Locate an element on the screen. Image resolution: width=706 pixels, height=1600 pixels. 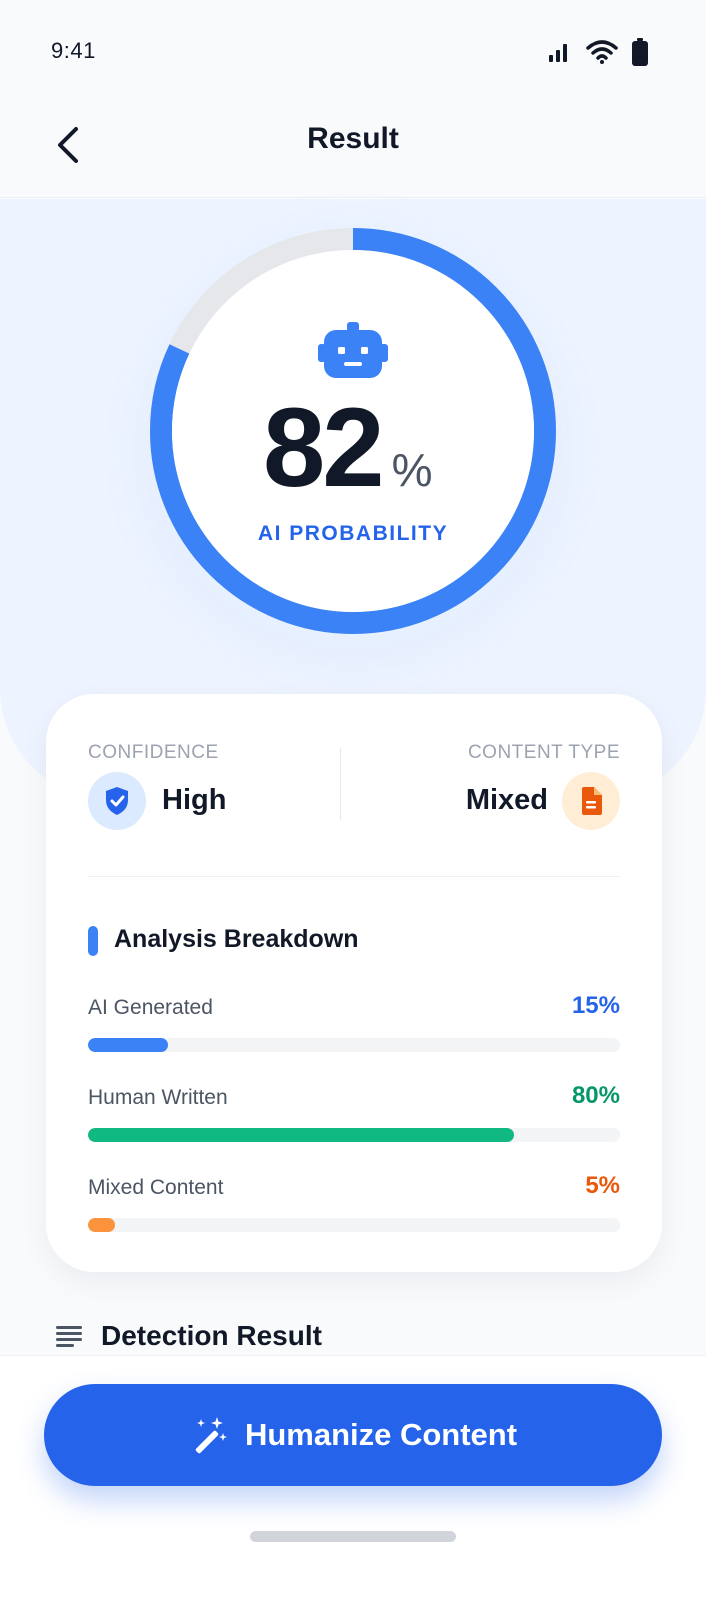
humanize-content-button: Humanize Content is located at coordinates (353, 1435).